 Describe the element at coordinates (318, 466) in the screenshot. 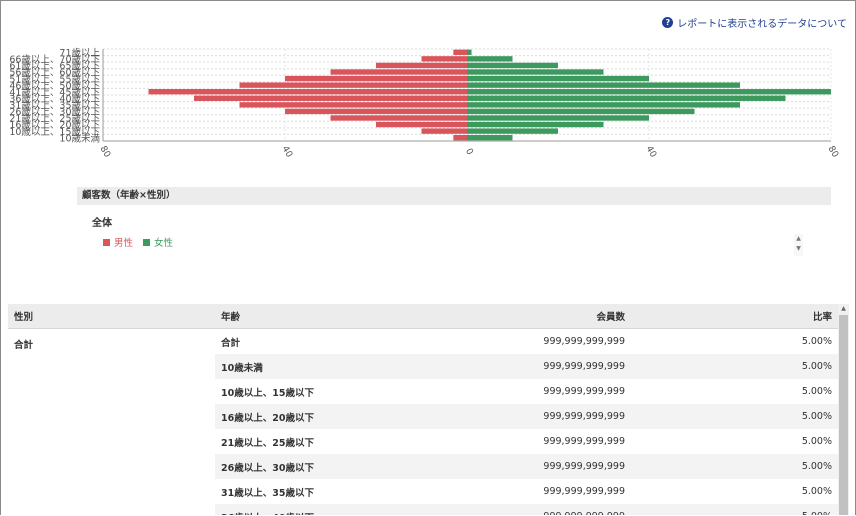

I see `cell-age: 26歳以上、30歳以下` at that location.